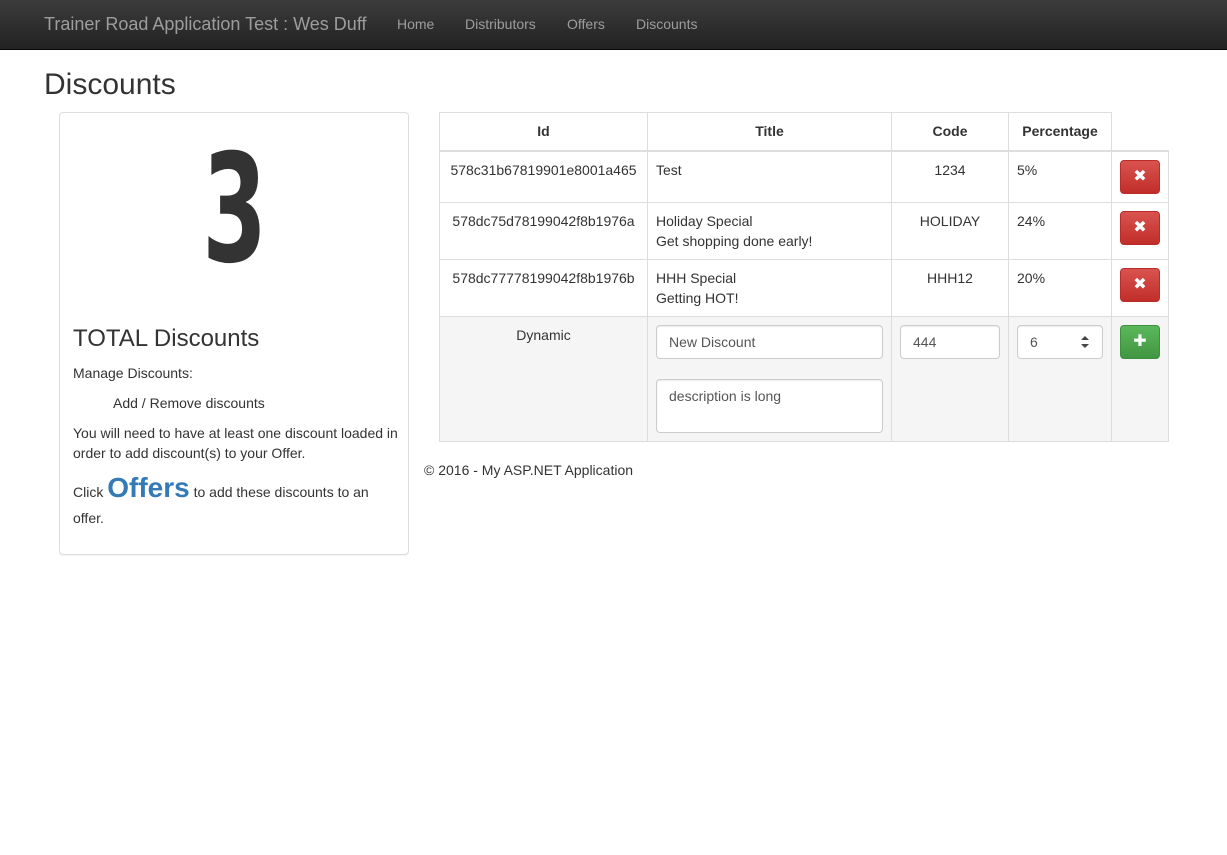  What do you see at coordinates (697, 297) in the screenshot?
I see `discount-description: Getting HOT!` at bounding box center [697, 297].